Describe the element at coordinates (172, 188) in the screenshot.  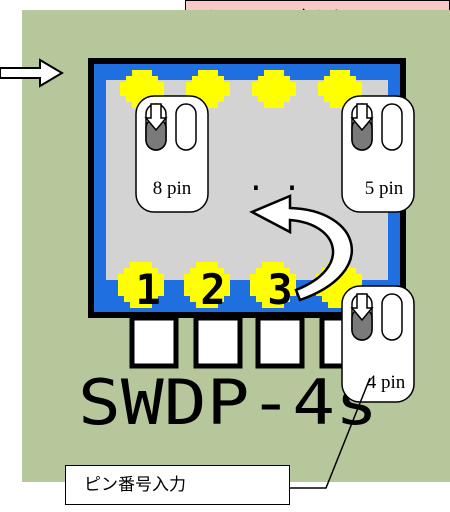
I see `switch-8pin-label: 8 pin` at that location.